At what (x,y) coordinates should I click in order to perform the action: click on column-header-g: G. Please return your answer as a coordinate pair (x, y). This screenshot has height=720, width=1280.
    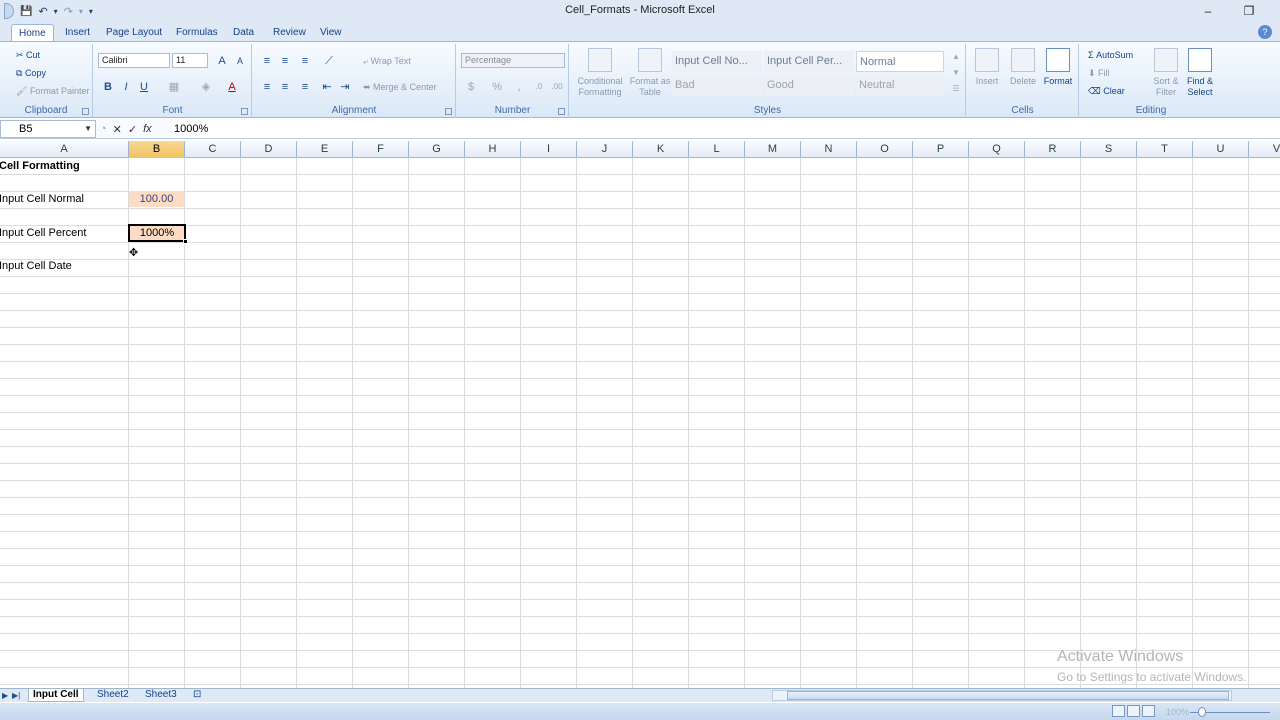
    Looking at the image, I should click on (437, 149).